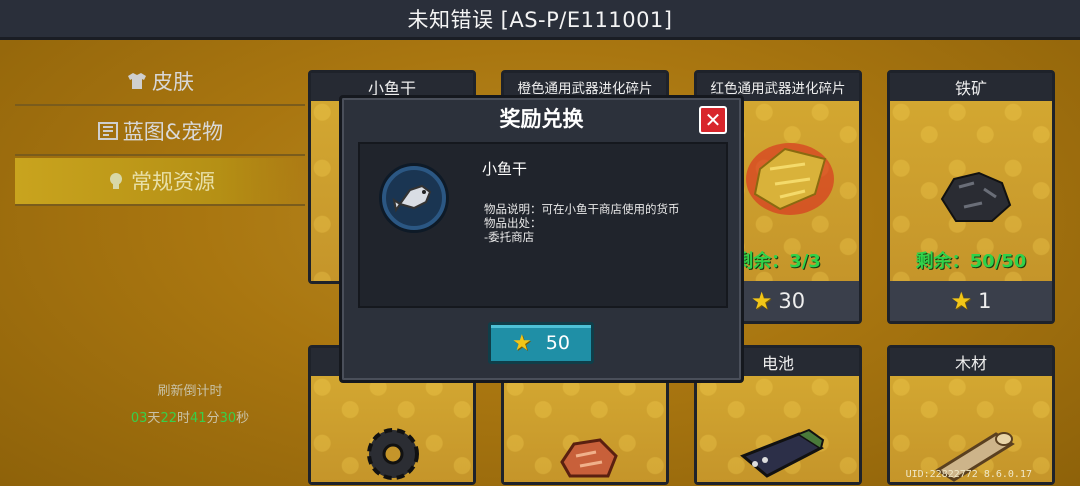  What do you see at coordinates (968, 474) in the screenshot?
I see `uid-version: UID:22822772 8.6.0.17` at bounding box center [968, 474].